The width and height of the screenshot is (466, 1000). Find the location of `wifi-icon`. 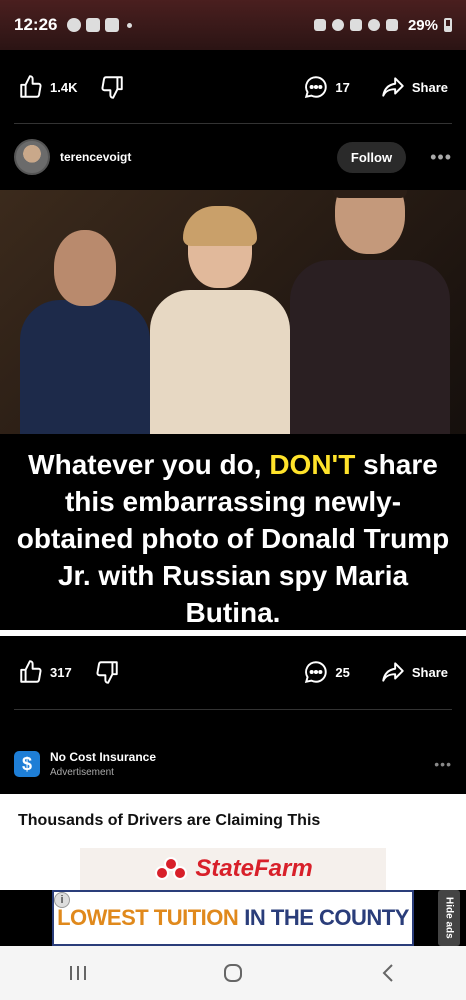

wifi-icon is located at coordinates (373, 25).